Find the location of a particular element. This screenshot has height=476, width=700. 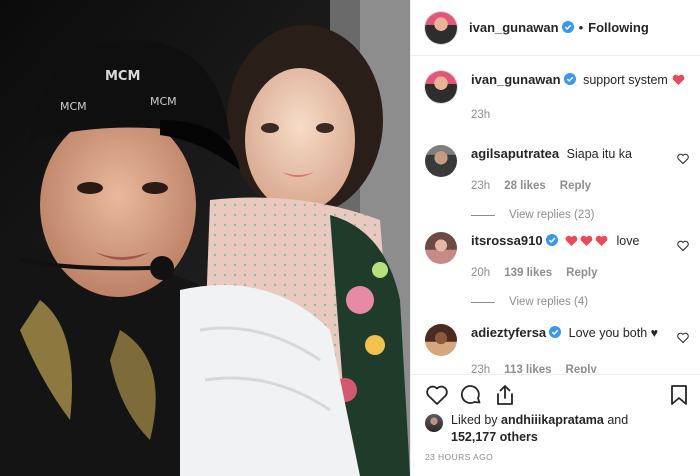

caption-age: 23h is located at coordinates (481, 115).